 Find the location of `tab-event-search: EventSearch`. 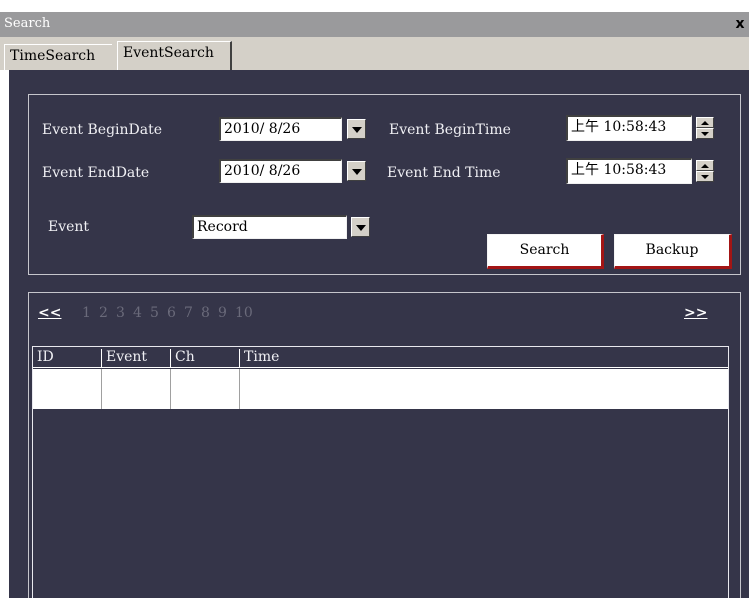

tab-event-search: EventSearch is located at coordinates (174, 55).